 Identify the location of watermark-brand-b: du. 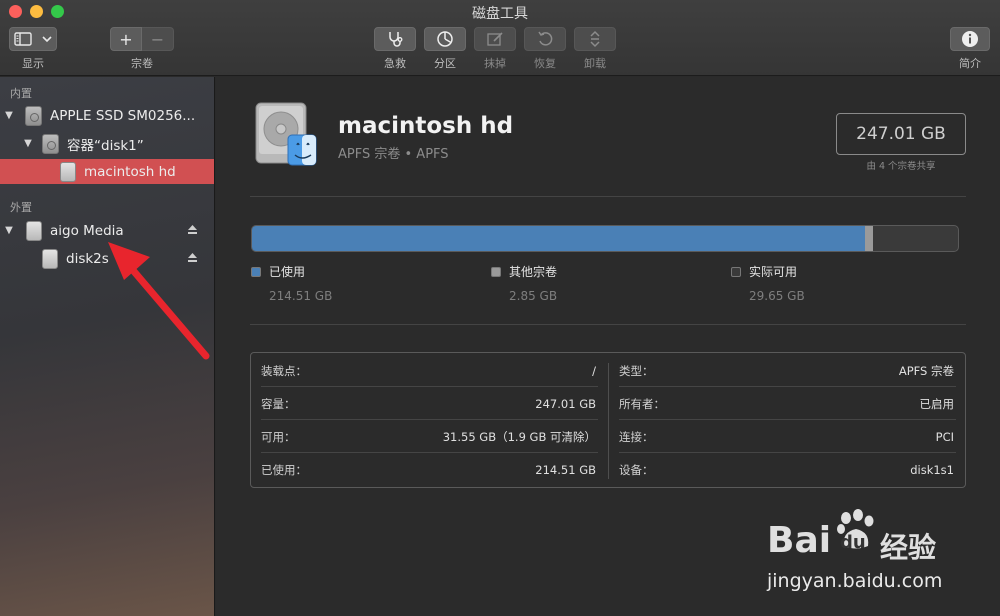
(853, 542).